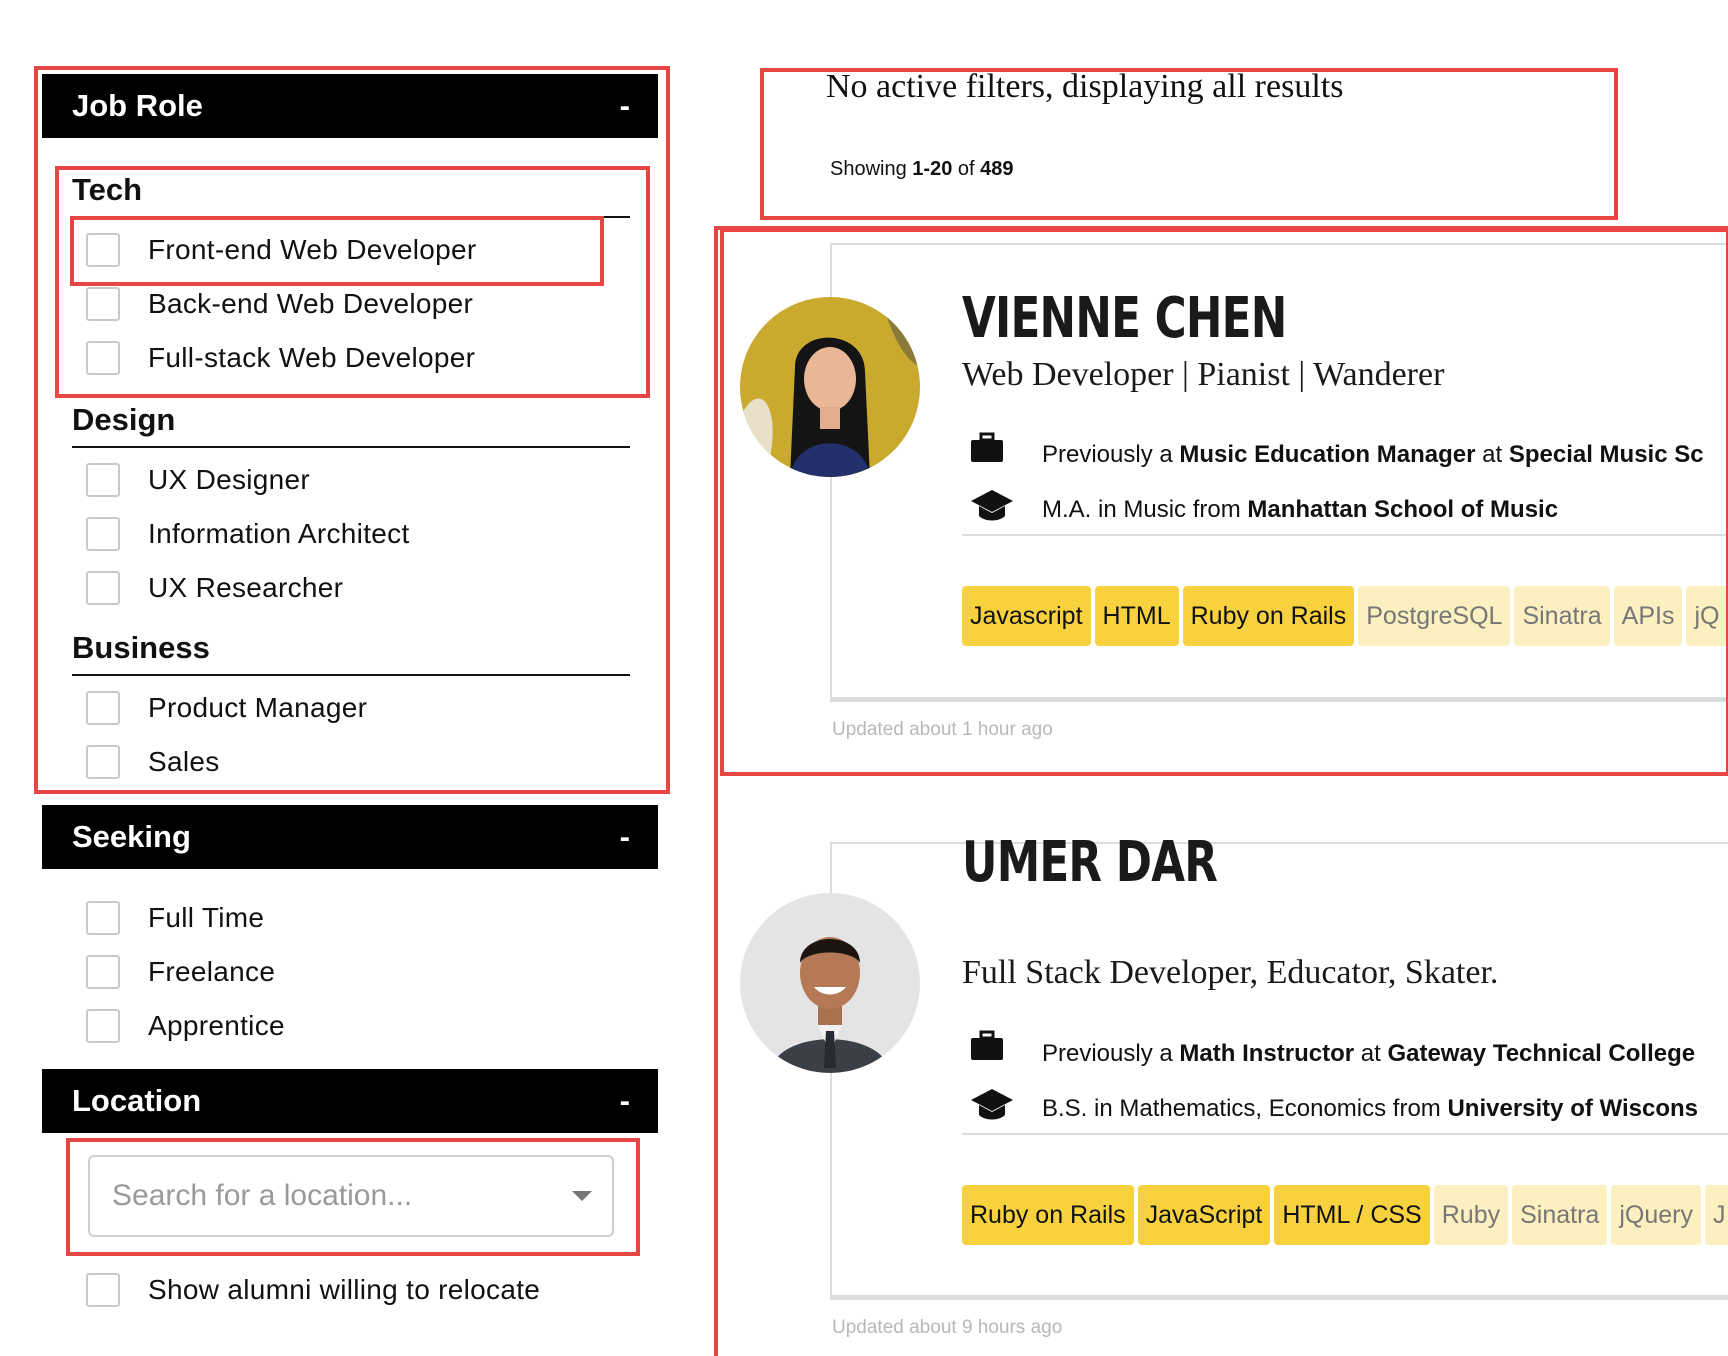  What do you see at coordinates (258, 707) in the screenshot?
I see `option-label: Product Manager` at bounding box center [258, 707].